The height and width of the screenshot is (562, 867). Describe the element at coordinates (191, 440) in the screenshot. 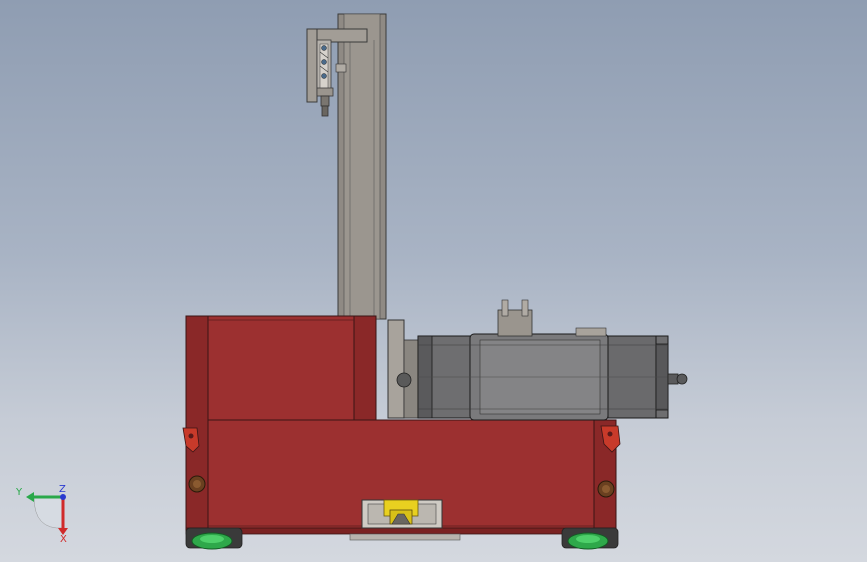

I see `front-latch` at that location.